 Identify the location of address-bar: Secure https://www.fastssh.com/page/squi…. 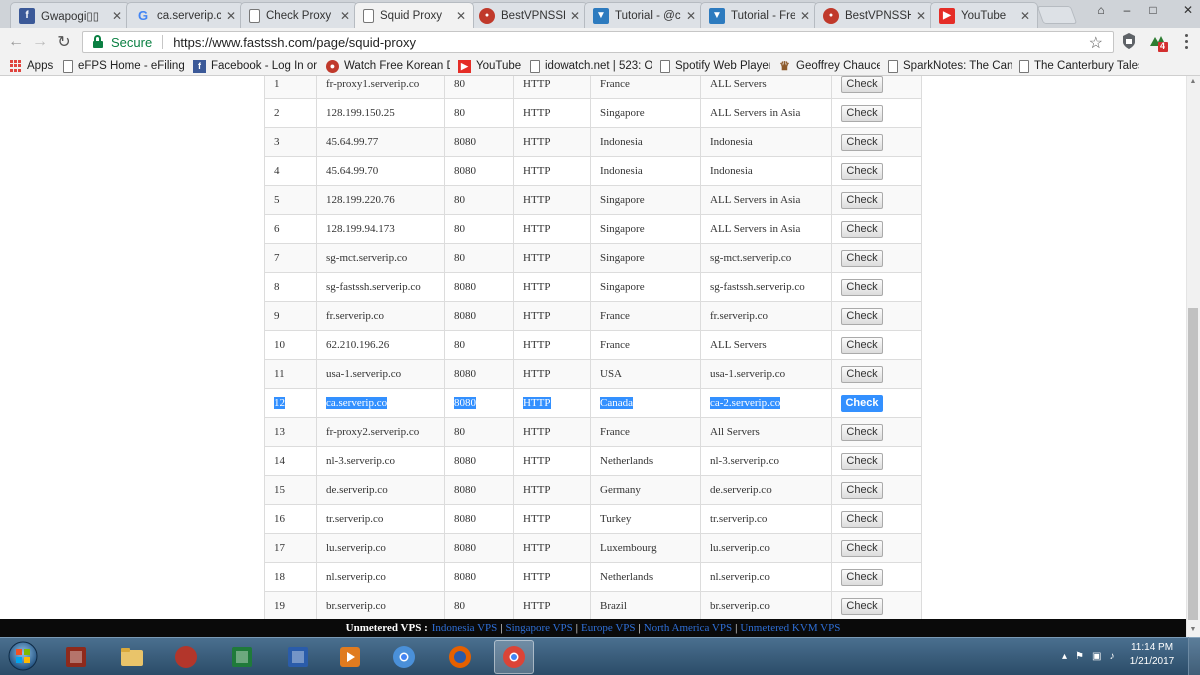
(598, 42).